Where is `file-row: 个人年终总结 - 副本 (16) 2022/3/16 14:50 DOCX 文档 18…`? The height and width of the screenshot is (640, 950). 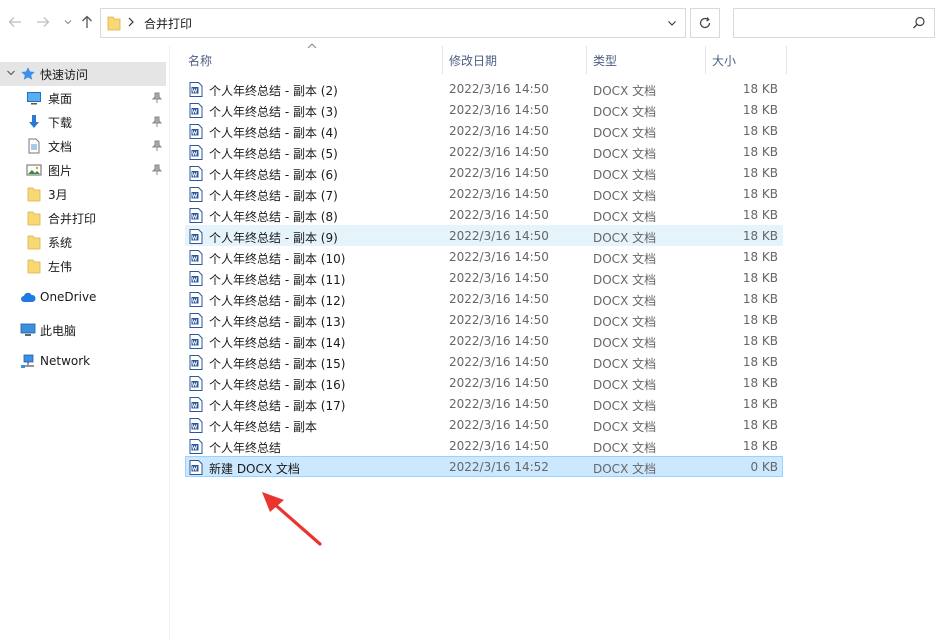 file-row: 个人年终总结 - 副本 (16) 2022/3/16 14:50 DOCX 文档 18… is located at coordinates (484, 382).